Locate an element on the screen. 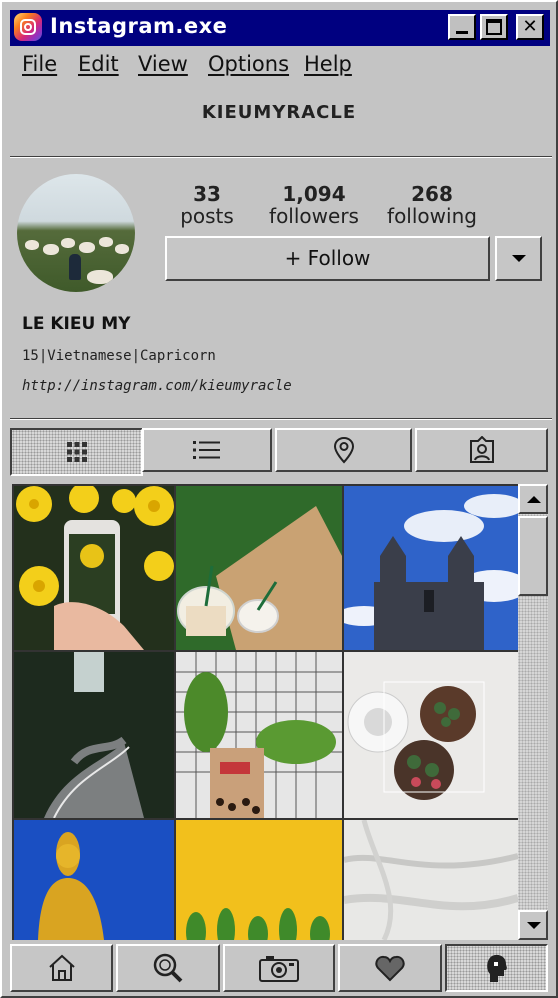 This screenshot has height=998, width=558. menu-help: Help is located at coordinates (328, 64).